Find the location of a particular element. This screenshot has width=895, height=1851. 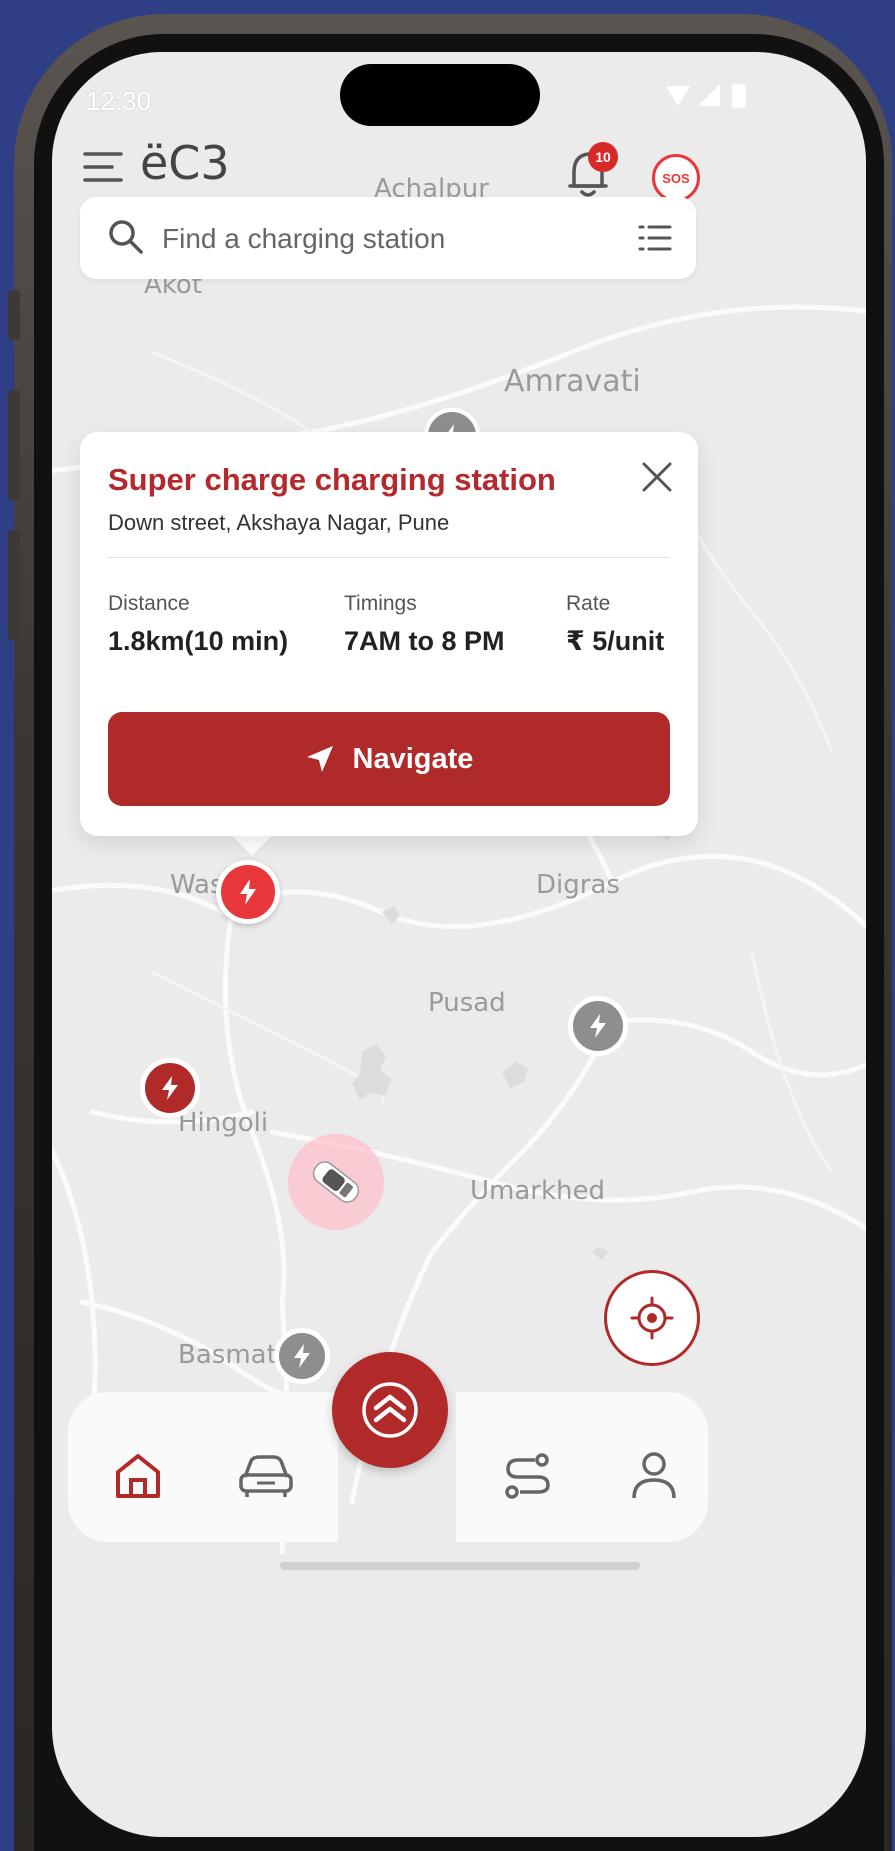

stat-label: Rate is located at coordinates (588, 603).